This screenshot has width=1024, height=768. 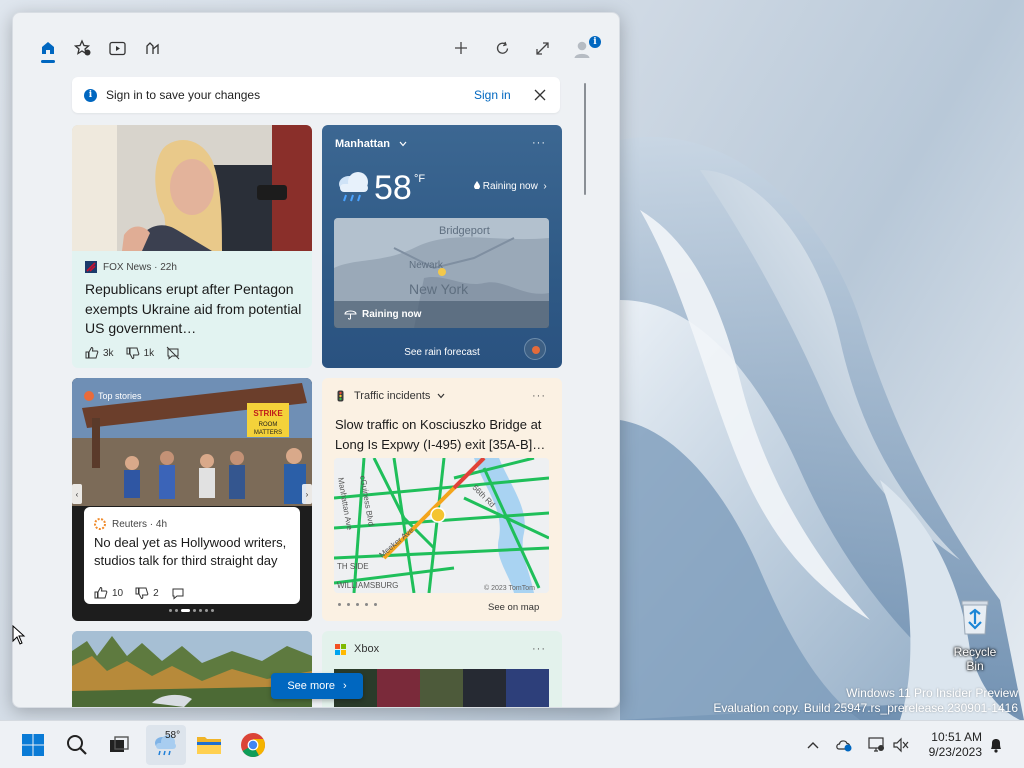 I want to click on map-label-bridgeport: Bridgeport, so click(x=464, y=231).